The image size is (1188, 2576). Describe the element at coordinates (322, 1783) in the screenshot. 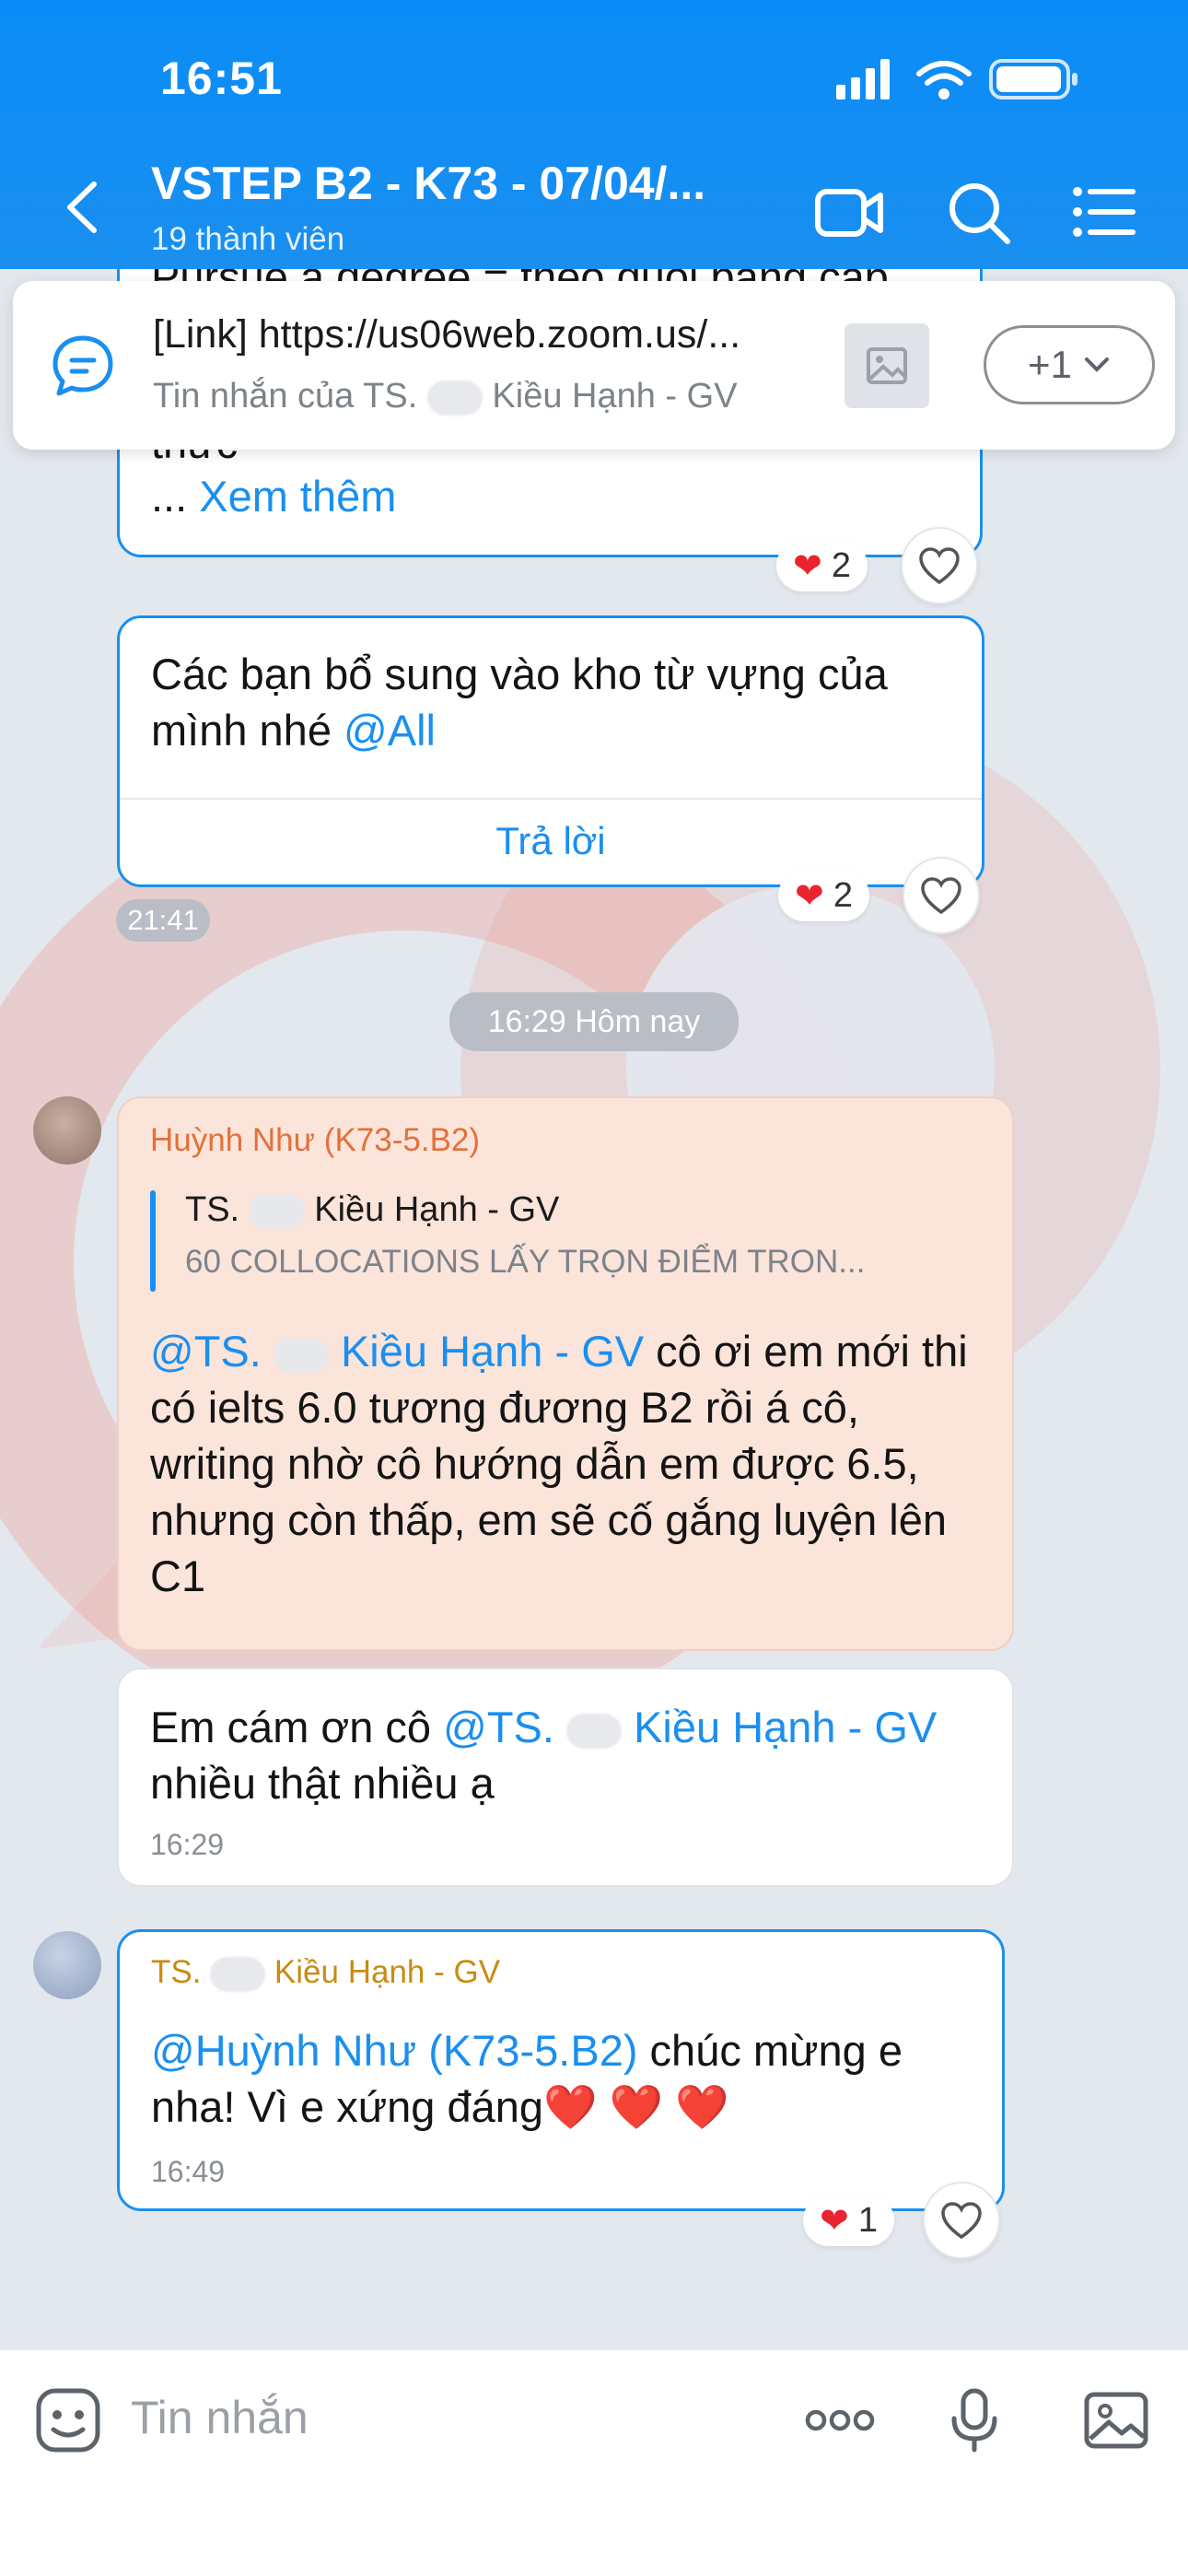

I see `message-body: nhiều thật nhiều ạ` at that location.